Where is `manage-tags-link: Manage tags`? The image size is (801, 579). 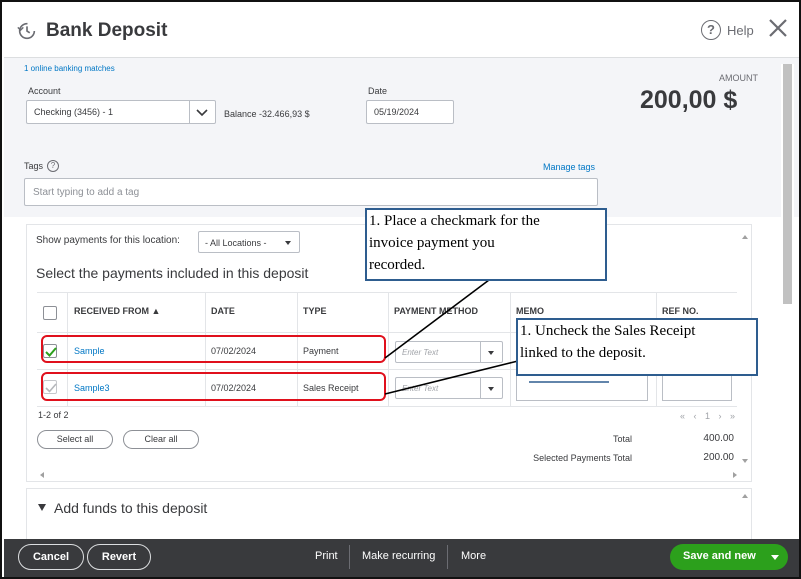
manage-tags-link: Manage tags is located at coordinates (569, 167).